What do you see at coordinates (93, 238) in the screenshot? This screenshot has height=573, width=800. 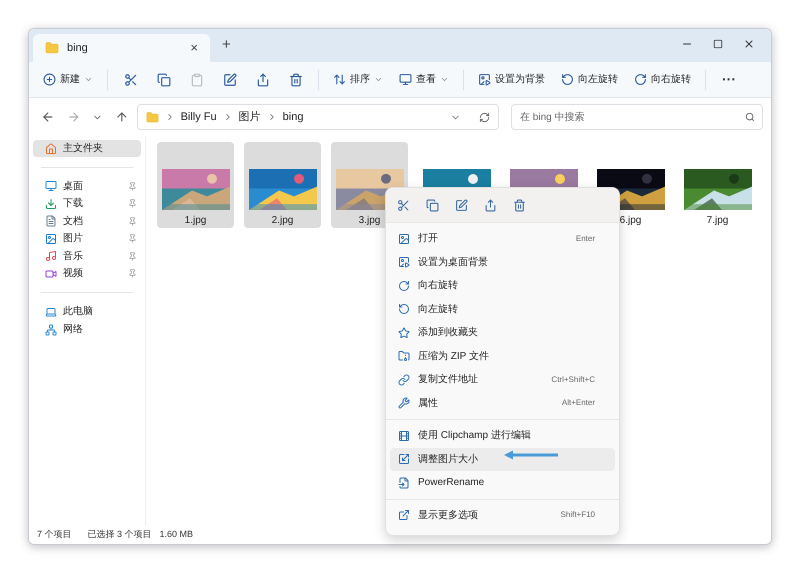 I see `sidebar-item: 图片` at bounding box center [93, 238].